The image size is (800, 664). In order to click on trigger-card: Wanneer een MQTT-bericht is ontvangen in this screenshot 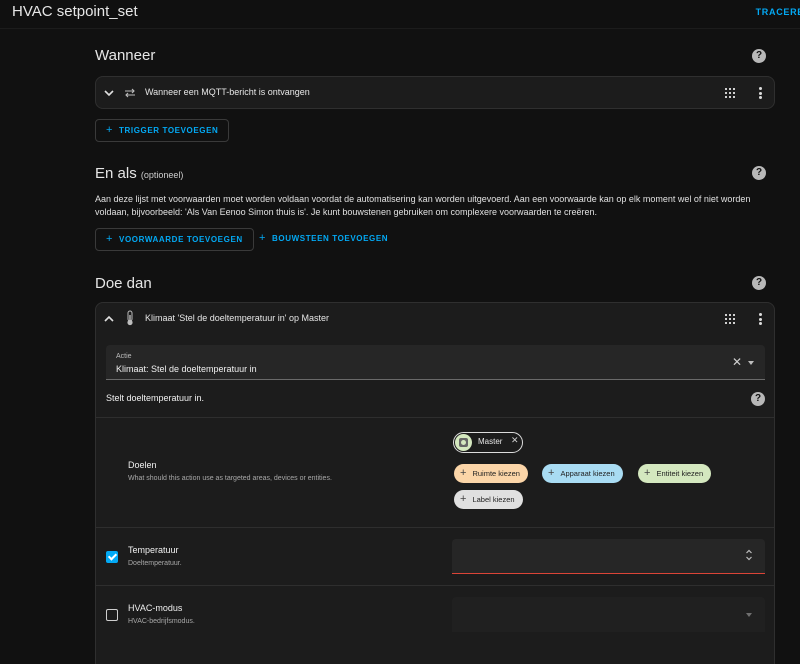, I will do `click(435, 92)`.